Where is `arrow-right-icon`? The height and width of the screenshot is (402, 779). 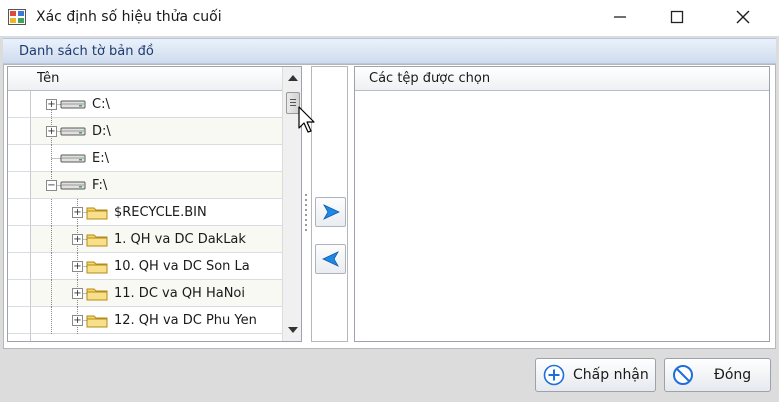
arrow-right-icon is located at coordinates (331, 212).